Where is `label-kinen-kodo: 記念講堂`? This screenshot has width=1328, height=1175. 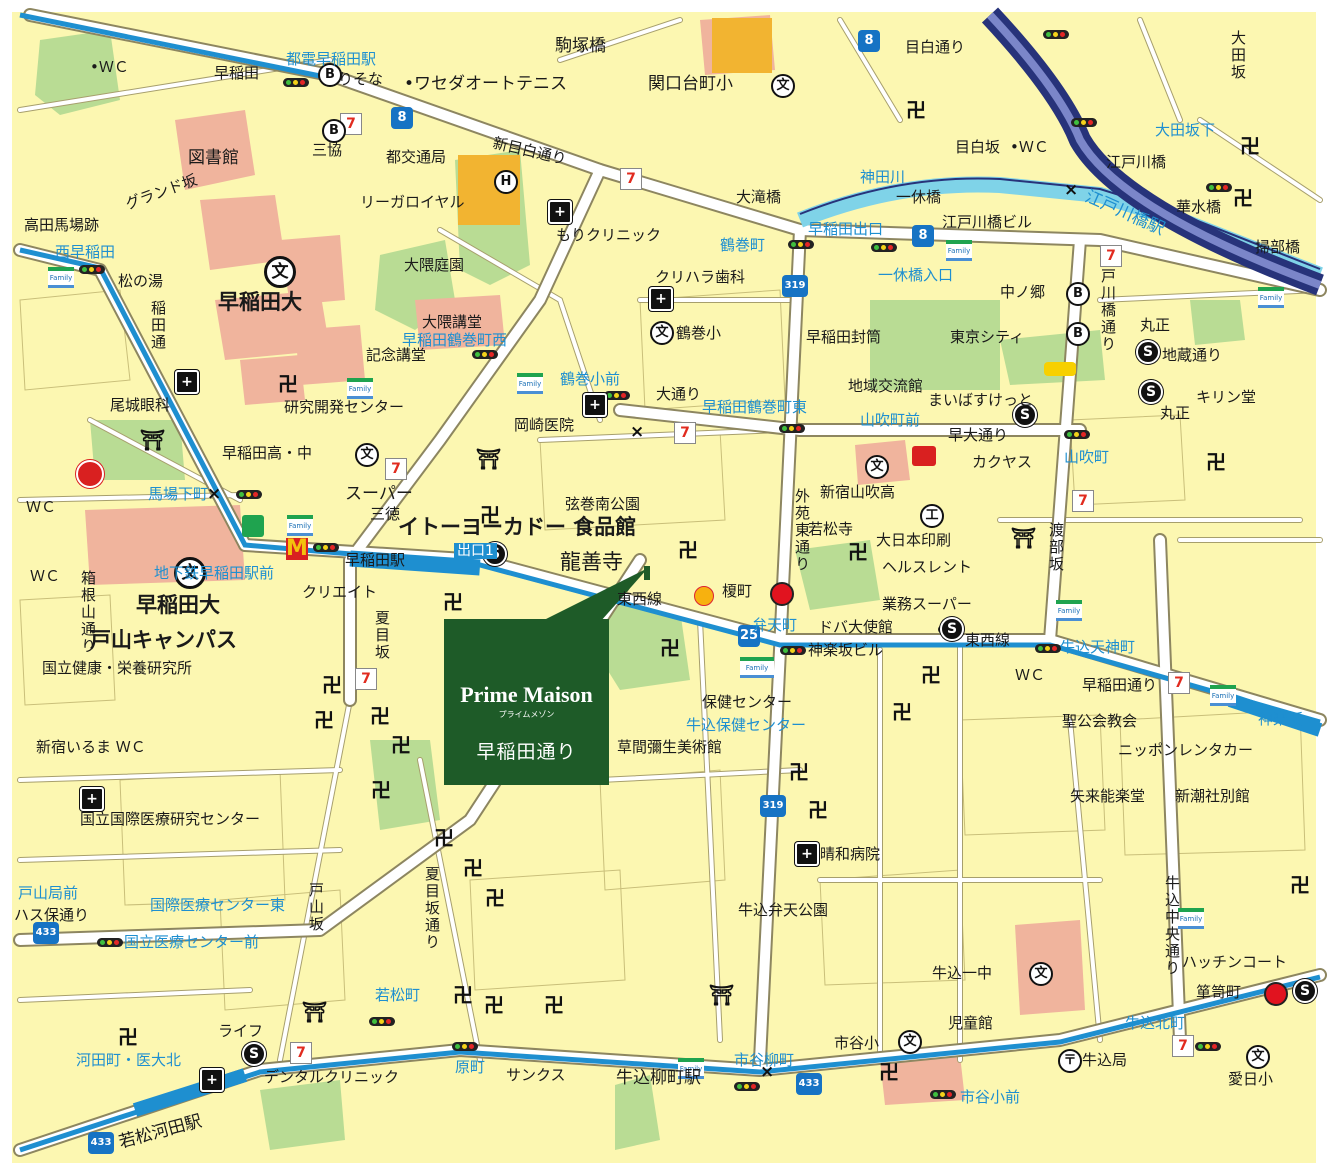
label-kinen-kodo: 記念講堂 is located at coordinates (396, 355).